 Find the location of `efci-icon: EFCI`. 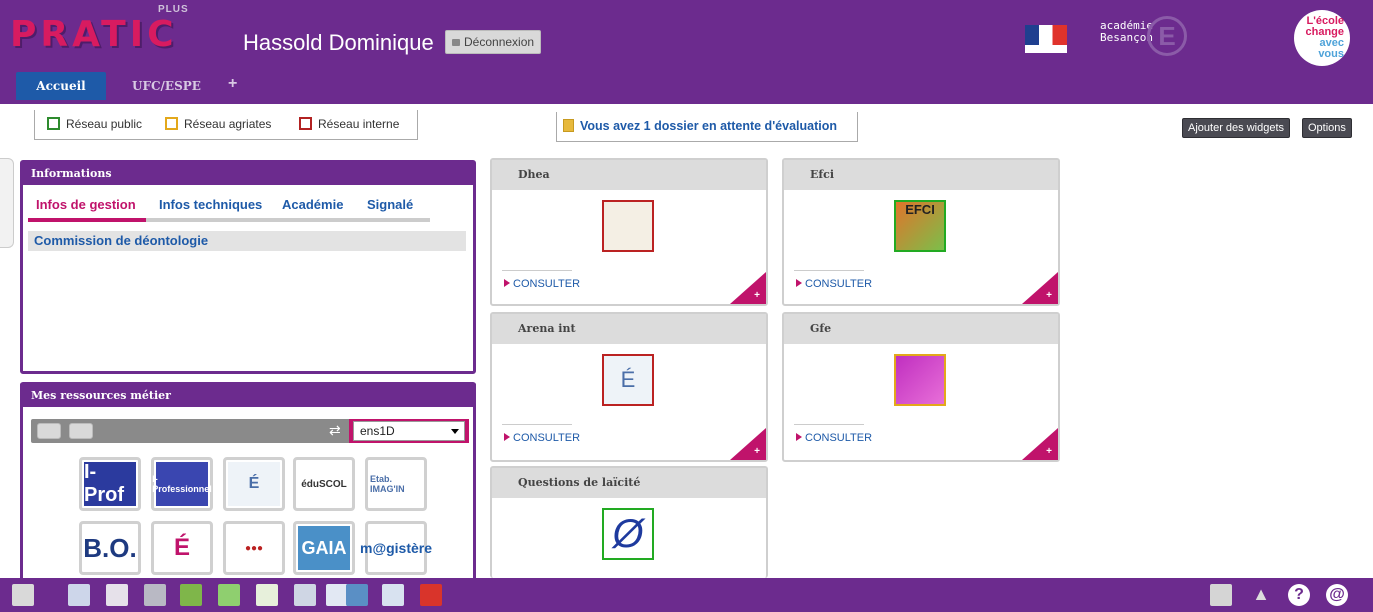

efci-icon: EFCI is located at coordinates (920, 226).